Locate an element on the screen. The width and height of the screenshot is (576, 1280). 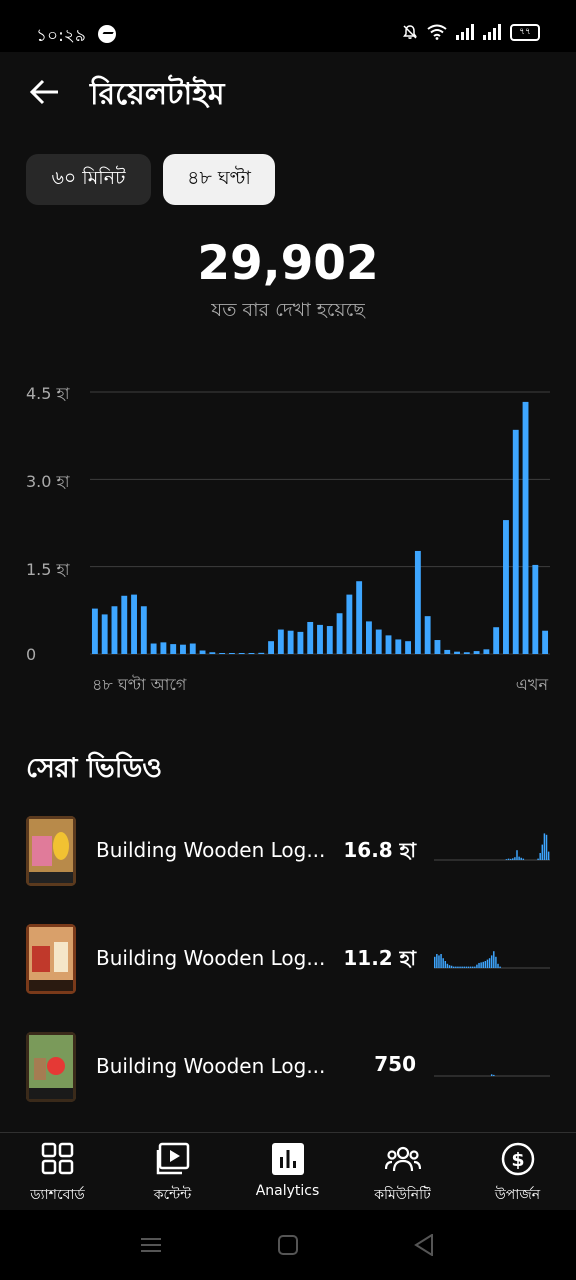
battery-level: ৭৭ is located at coordinates (525, 31).